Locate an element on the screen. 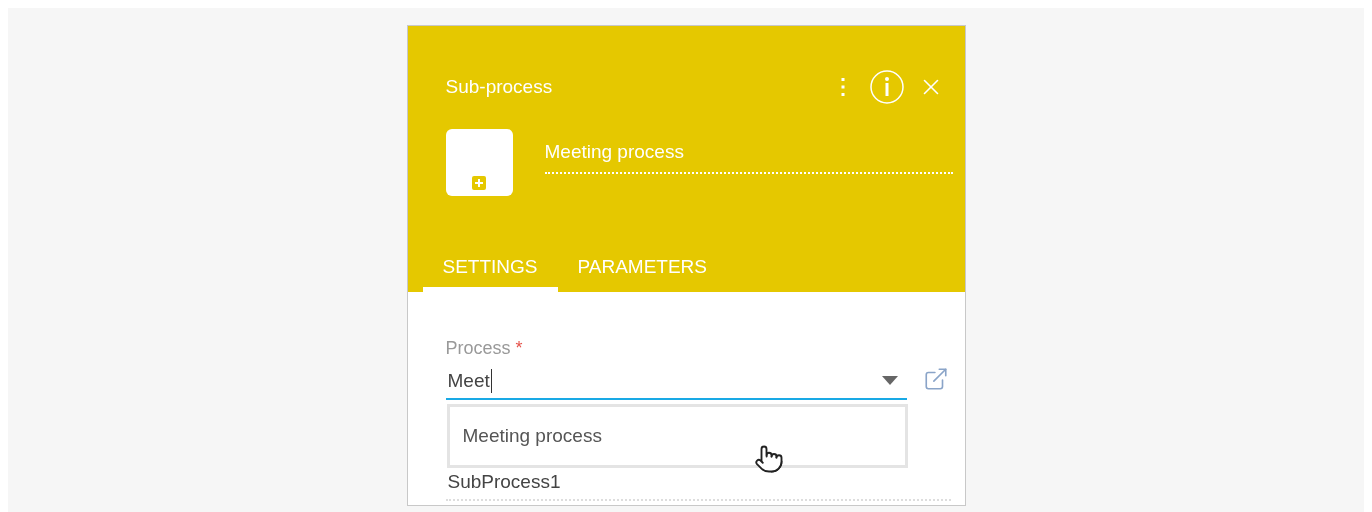  info-icon is located at coordinates (886, 87).